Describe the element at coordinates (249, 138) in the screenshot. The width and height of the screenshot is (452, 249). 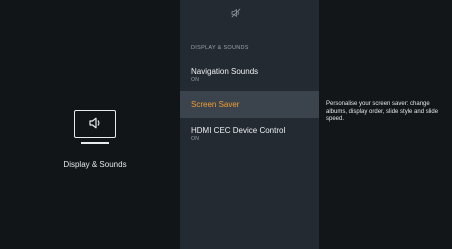
I see `menu-item-hdmi-cec-device-control: HDMI CEC Device Control ON` at that location.